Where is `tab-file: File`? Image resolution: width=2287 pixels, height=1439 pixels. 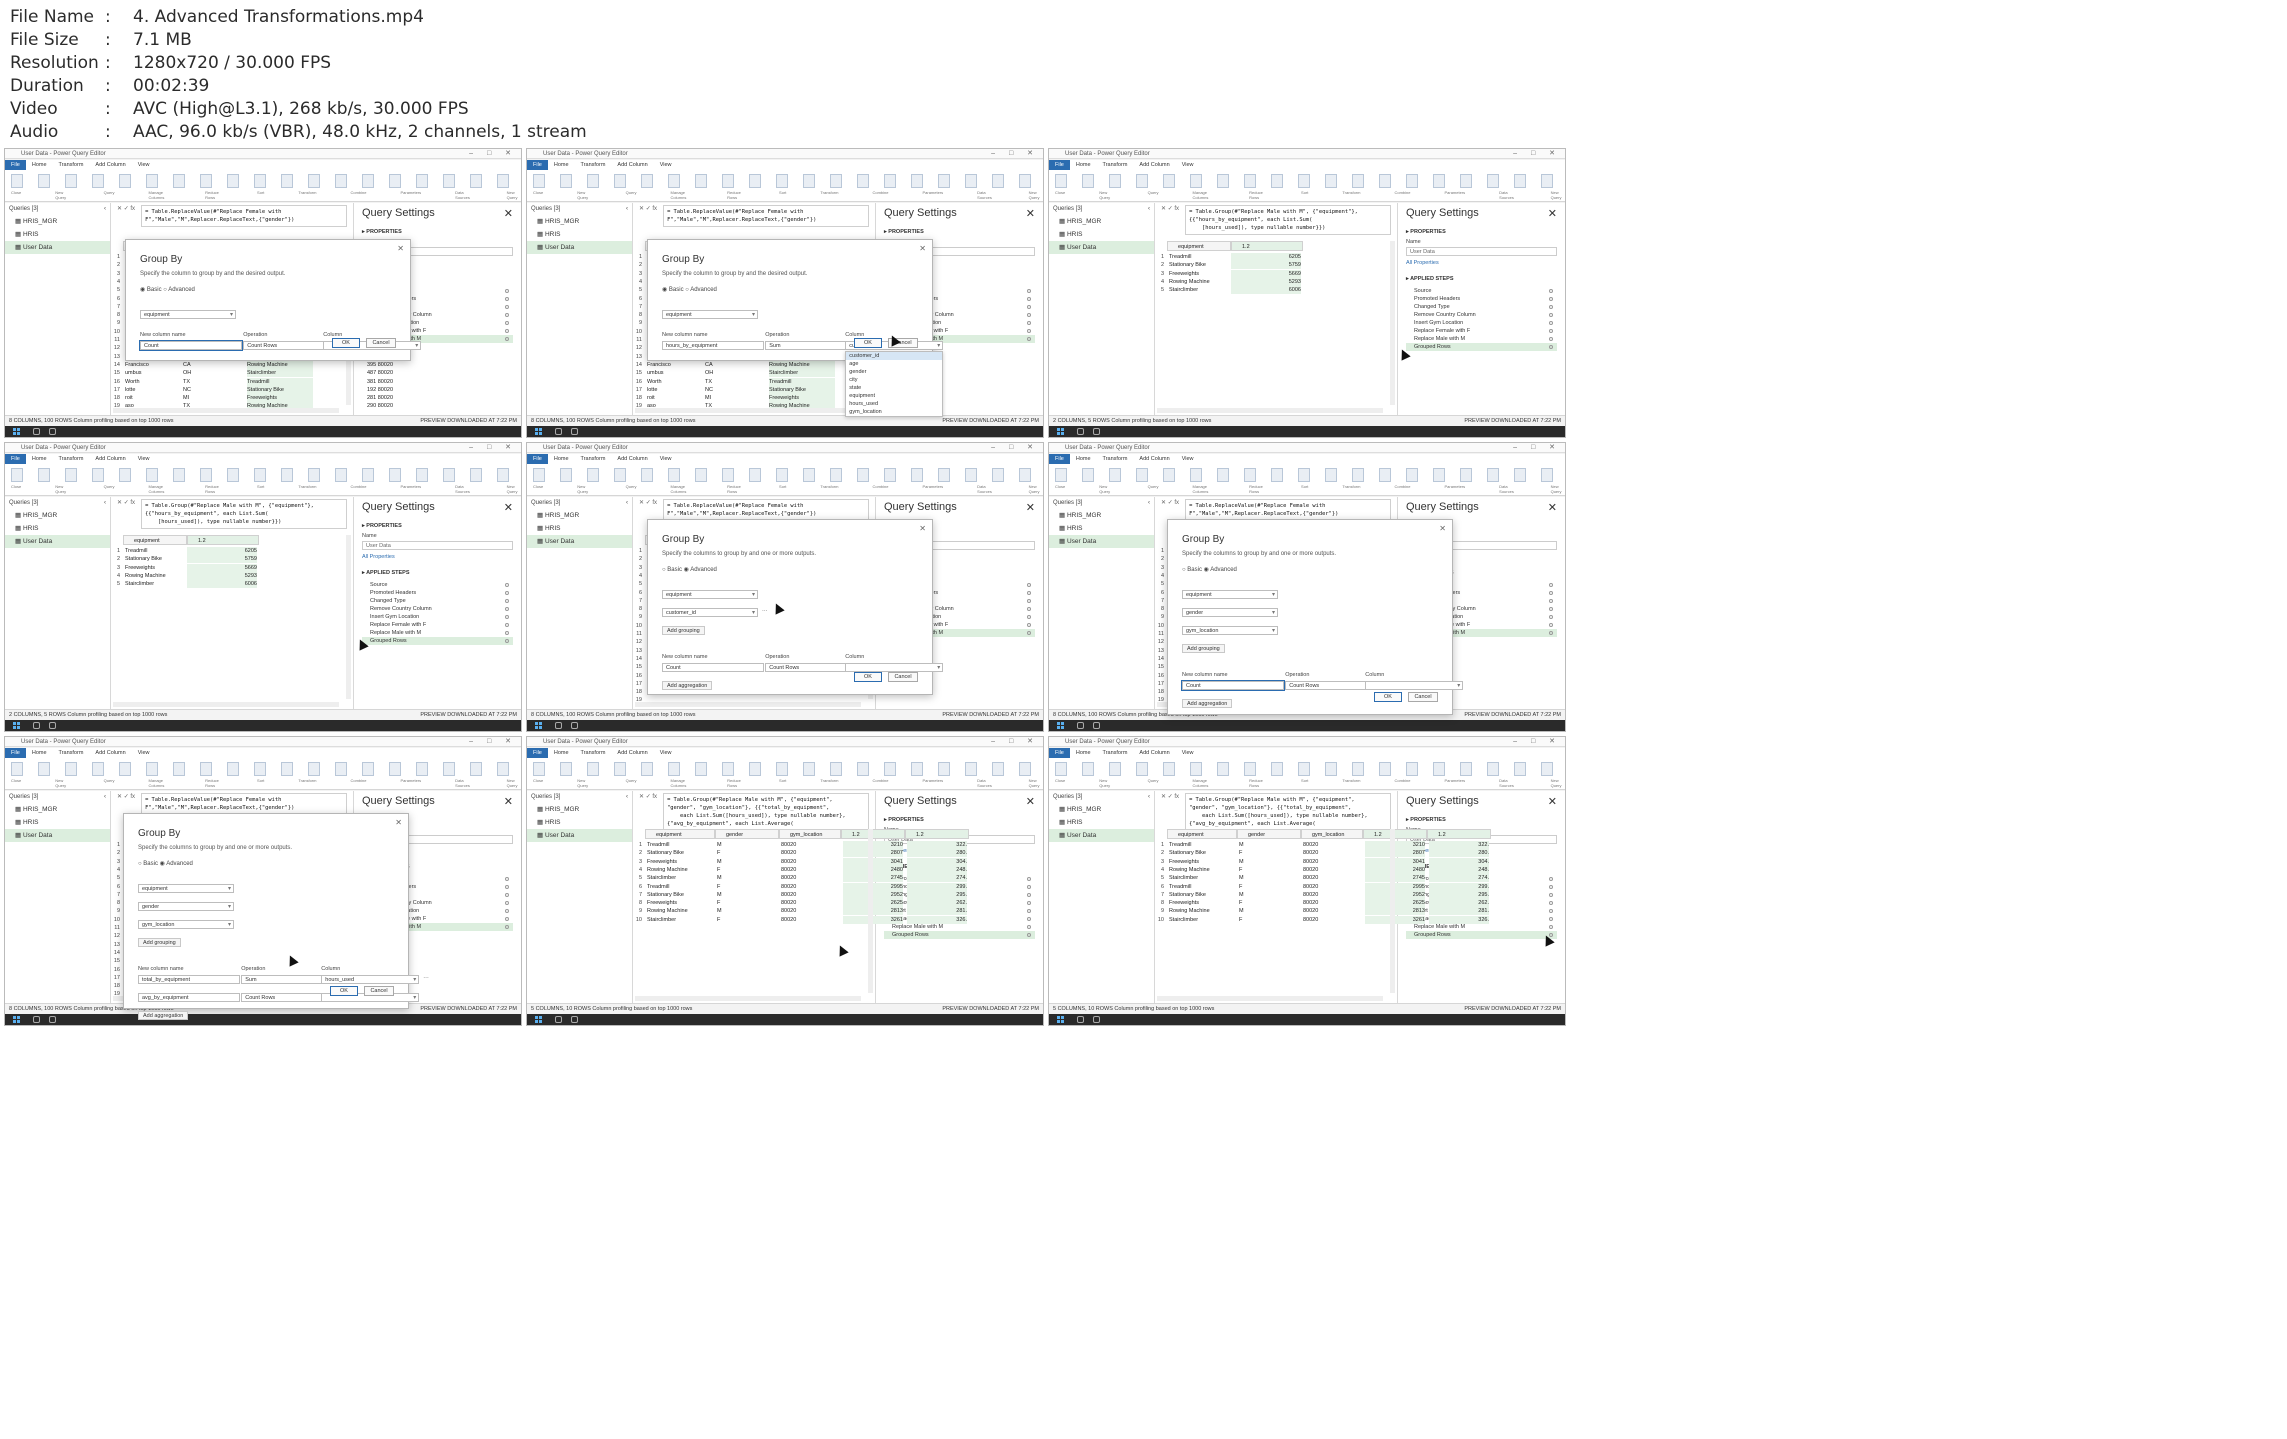
tab-file: File is located at coordinates (1059, 165).